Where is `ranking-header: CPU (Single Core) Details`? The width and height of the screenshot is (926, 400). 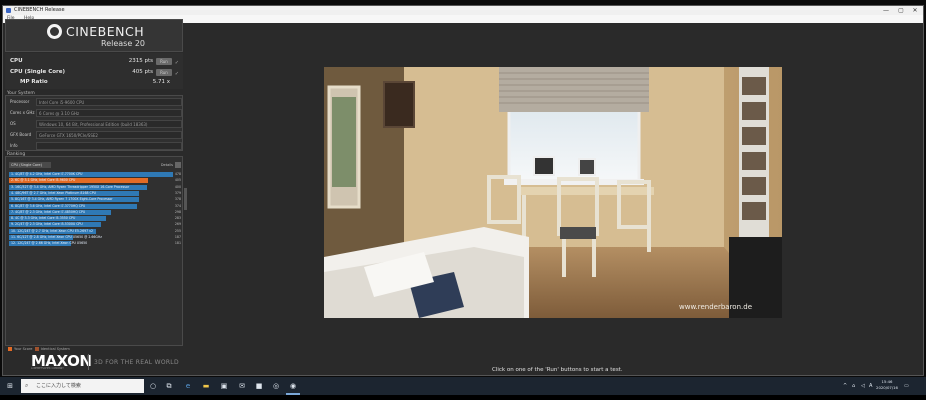 ranking-header: CPU (Single Core) Details is located at coordinates (95, 165).